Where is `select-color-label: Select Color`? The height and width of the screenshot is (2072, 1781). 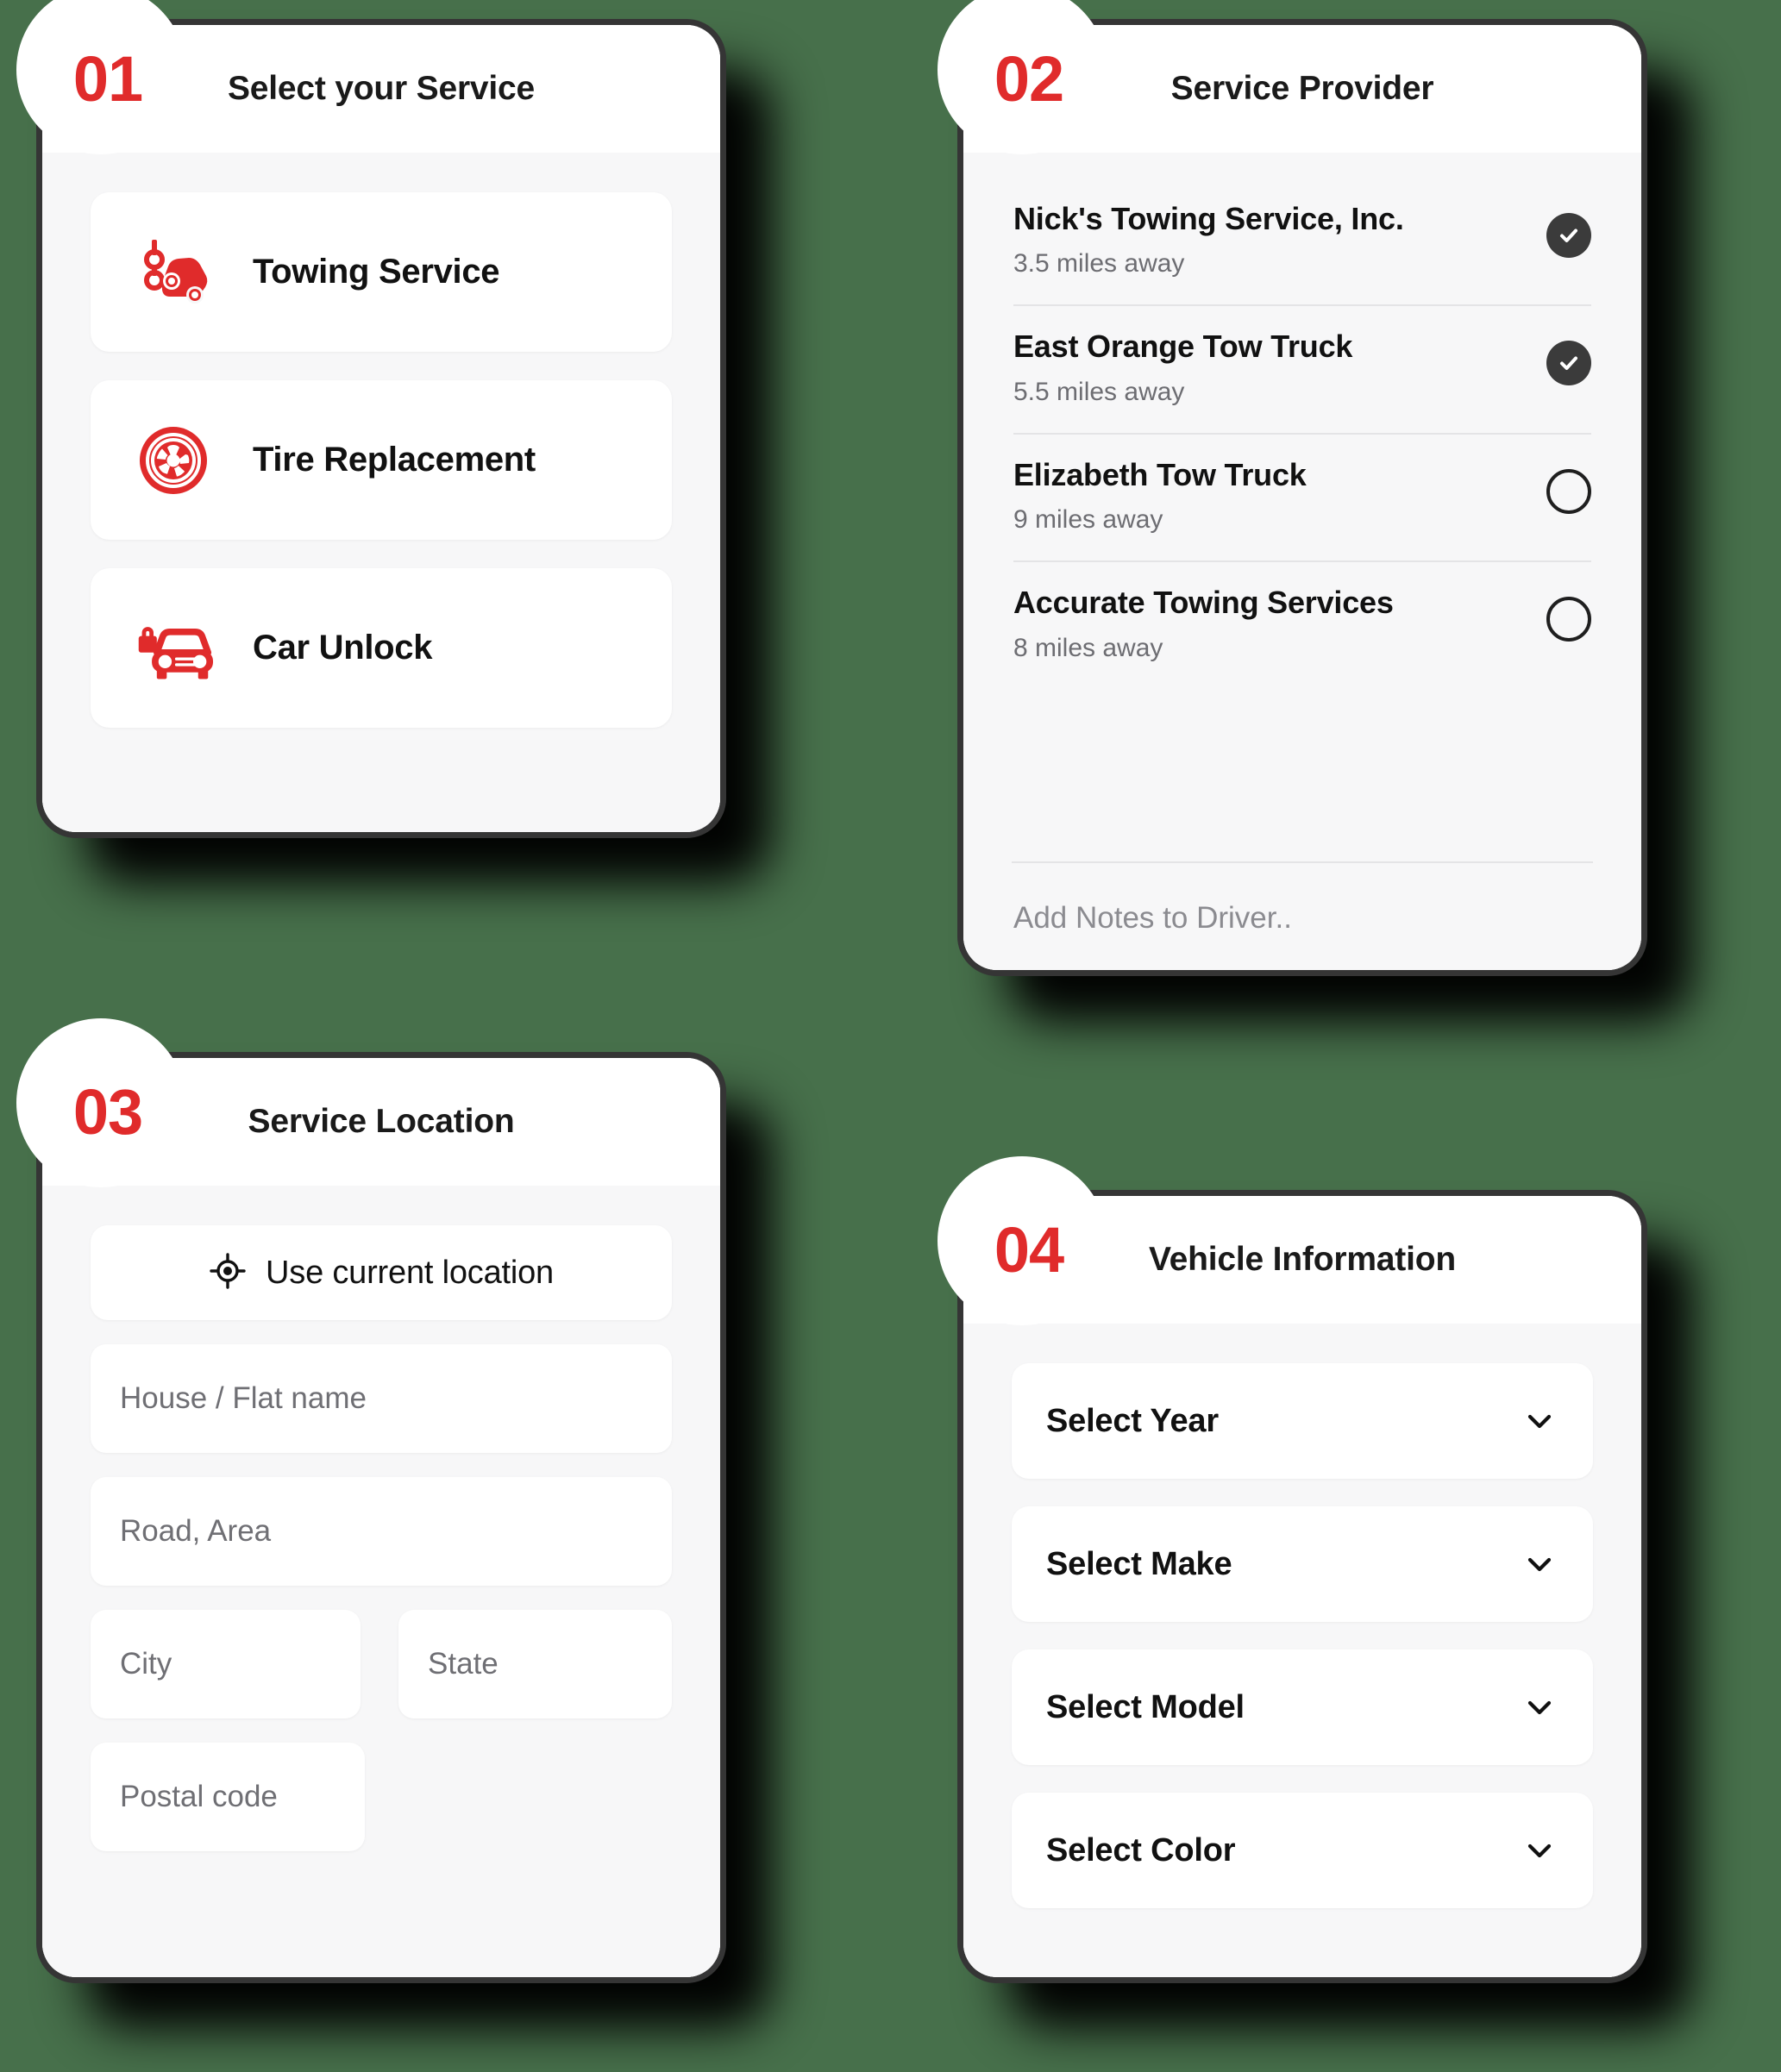 select-color-label: Select Color is located at coordinates (1141, 1850).